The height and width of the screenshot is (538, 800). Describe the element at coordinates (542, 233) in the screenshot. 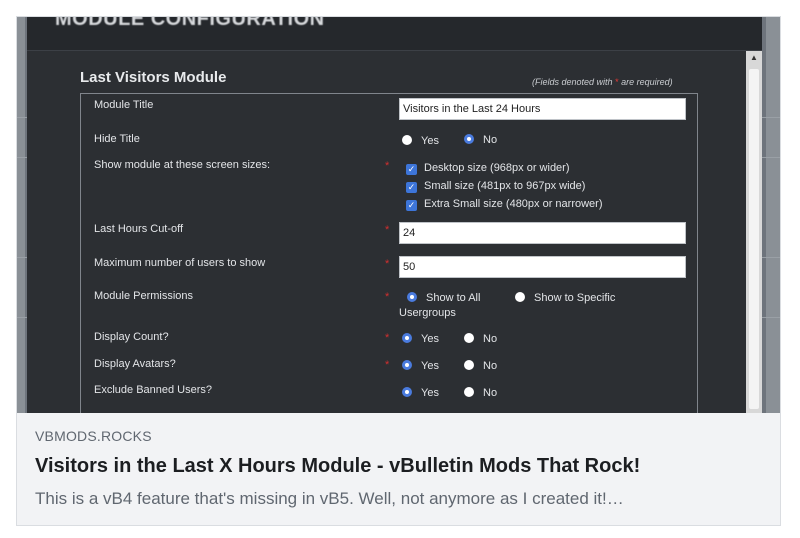

I see `cutoff-input: 24` at that location.